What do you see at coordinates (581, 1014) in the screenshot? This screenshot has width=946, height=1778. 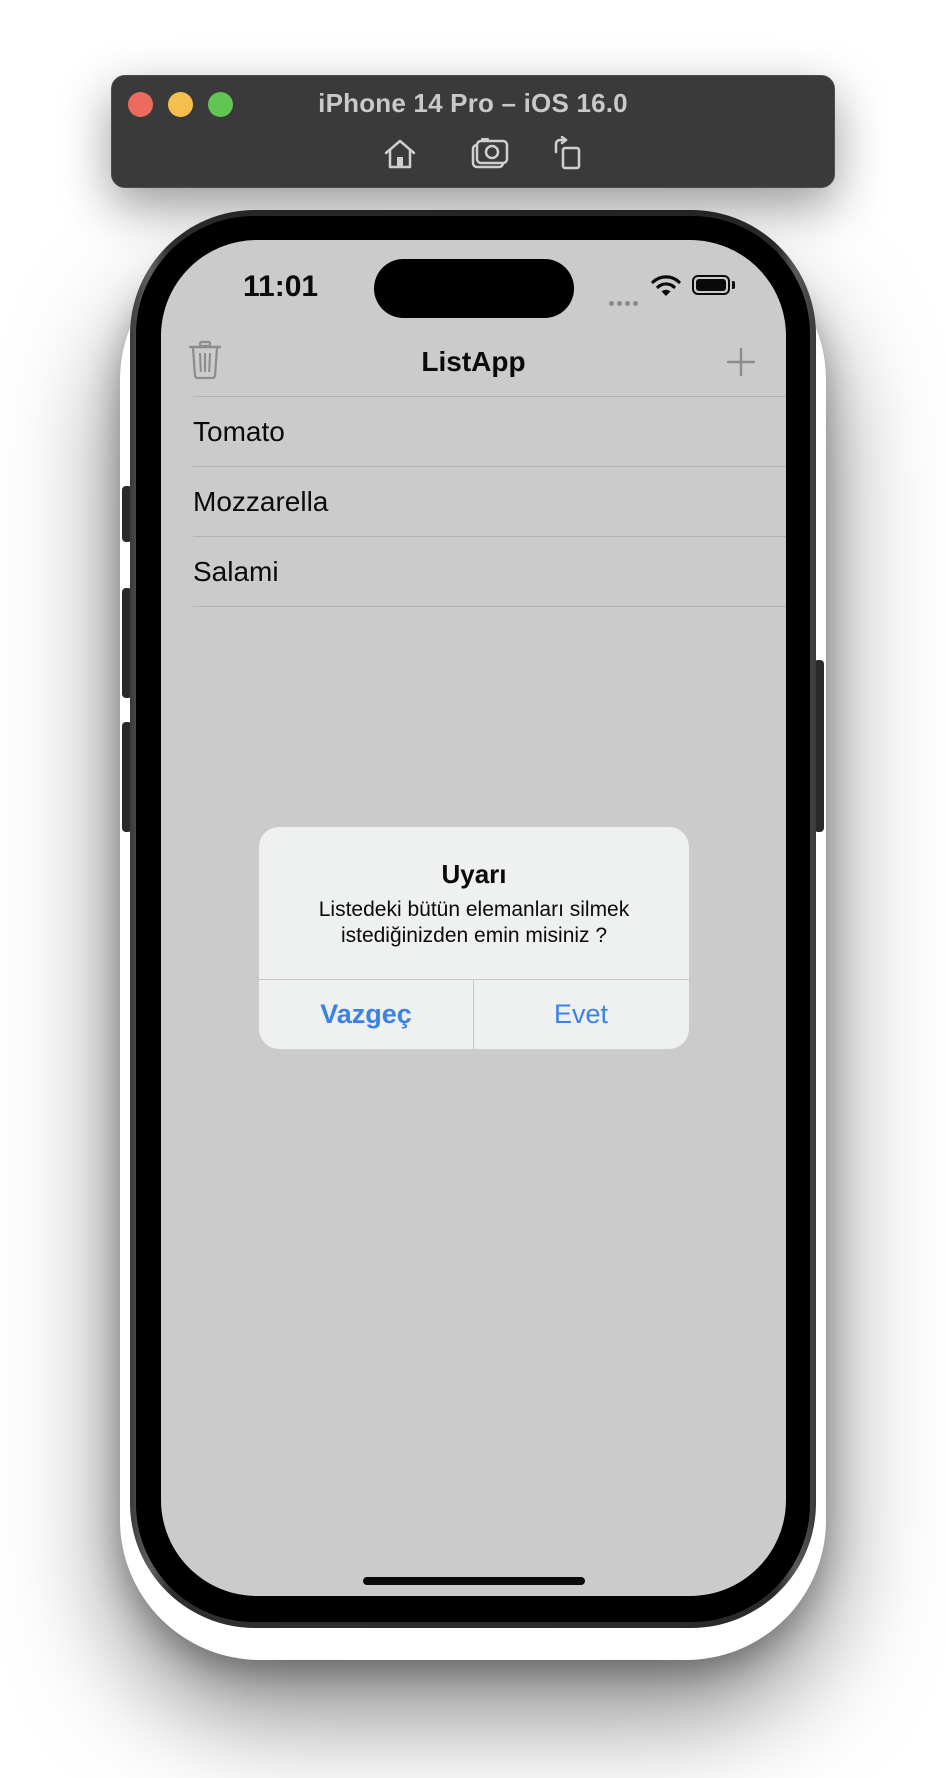 I see `confirm-button: Evet` at bounding box center [581, 1014].